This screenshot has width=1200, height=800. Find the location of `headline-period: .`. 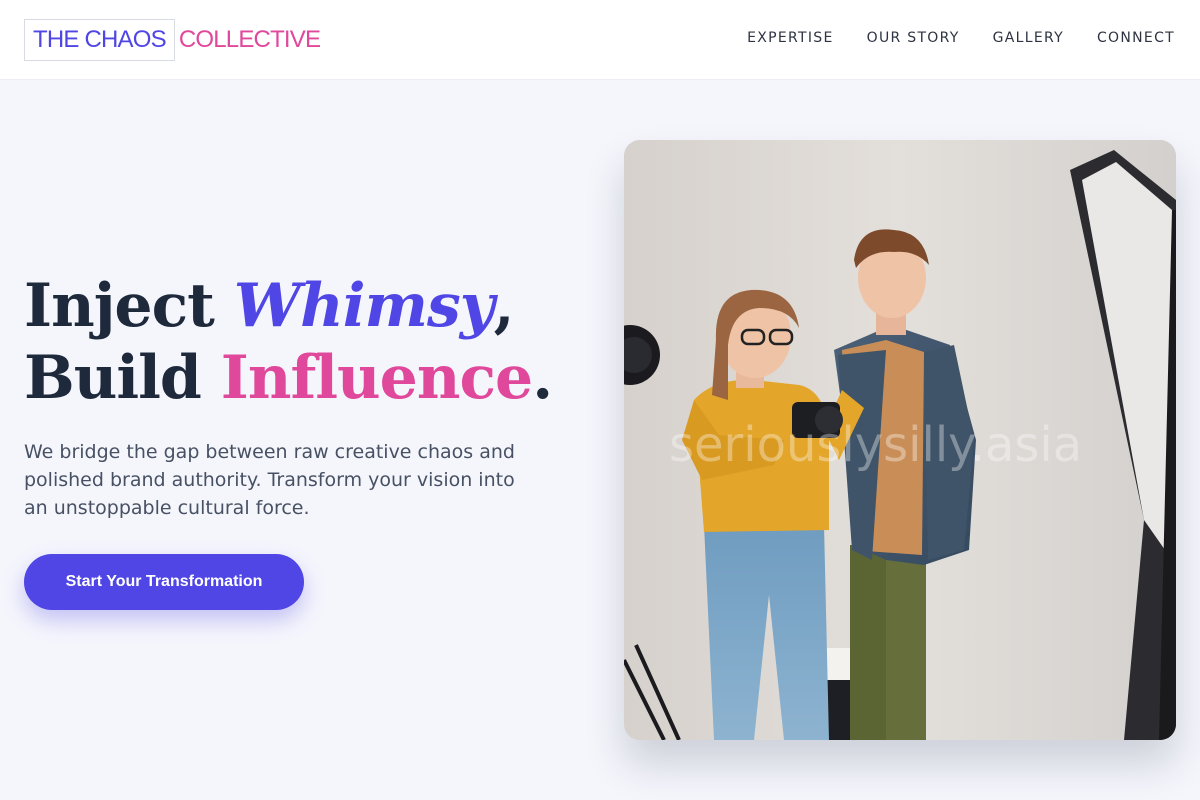

headline-period: . is located at coordinates (542, 378).